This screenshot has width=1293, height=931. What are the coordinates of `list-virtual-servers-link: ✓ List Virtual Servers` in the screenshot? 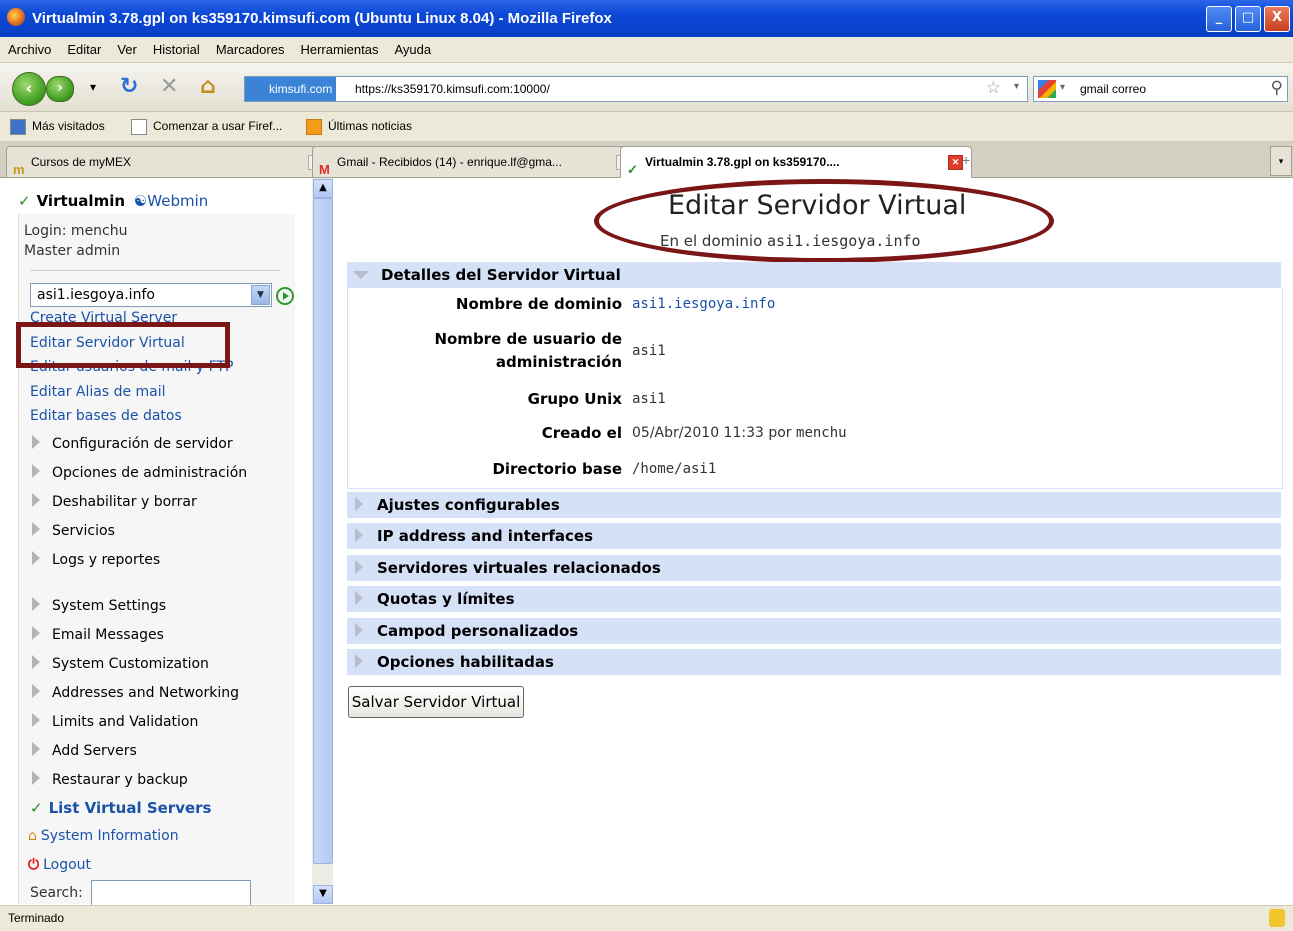 It's located at (120, 808).